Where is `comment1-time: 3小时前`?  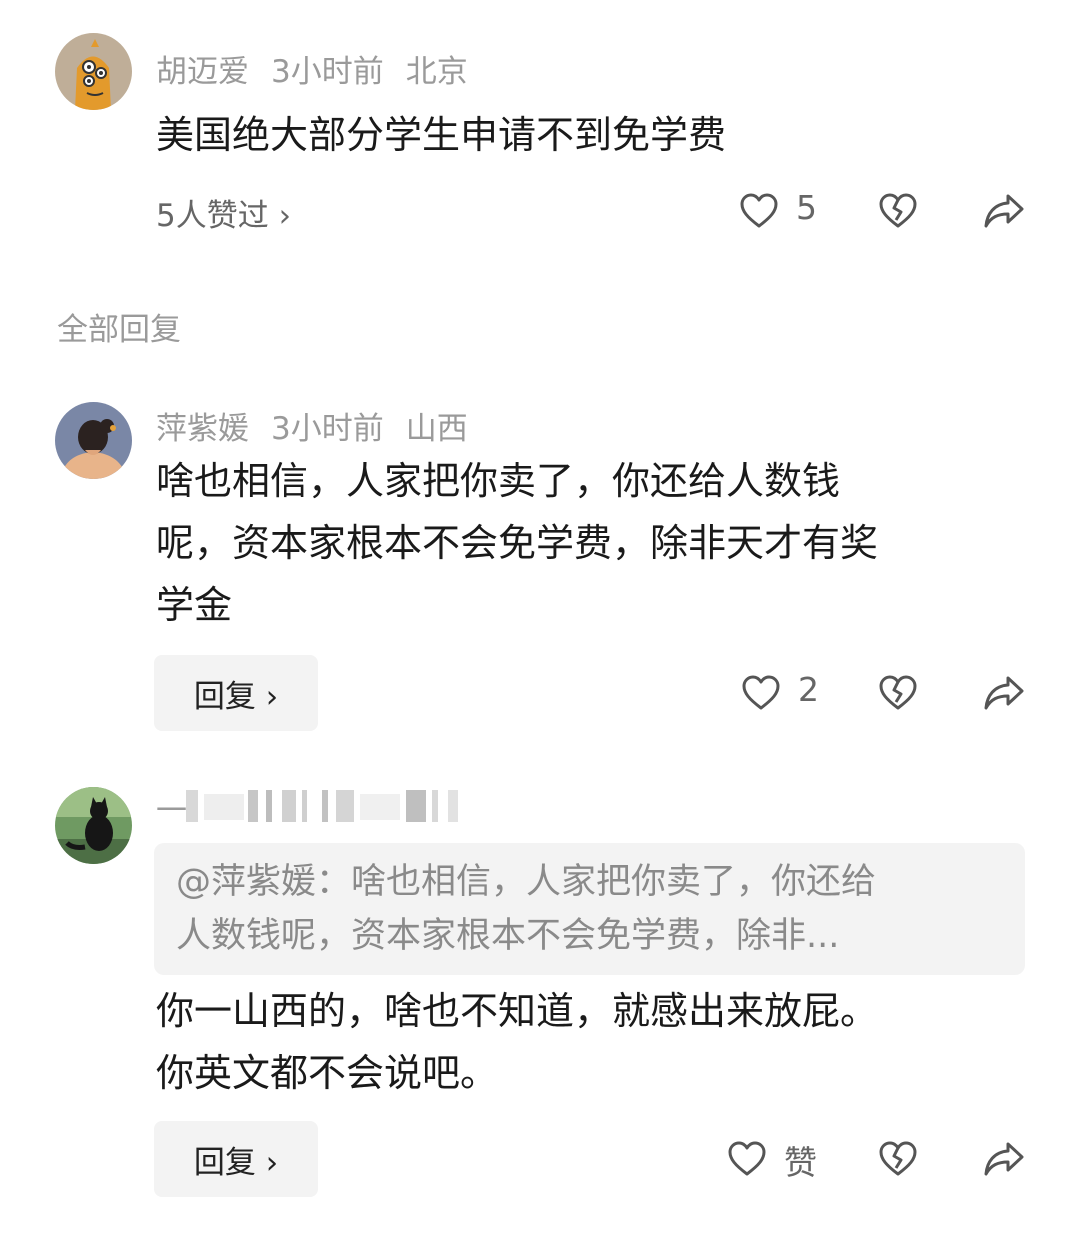
comment1-time: 3小时前 is located at coordinates (327, 72).